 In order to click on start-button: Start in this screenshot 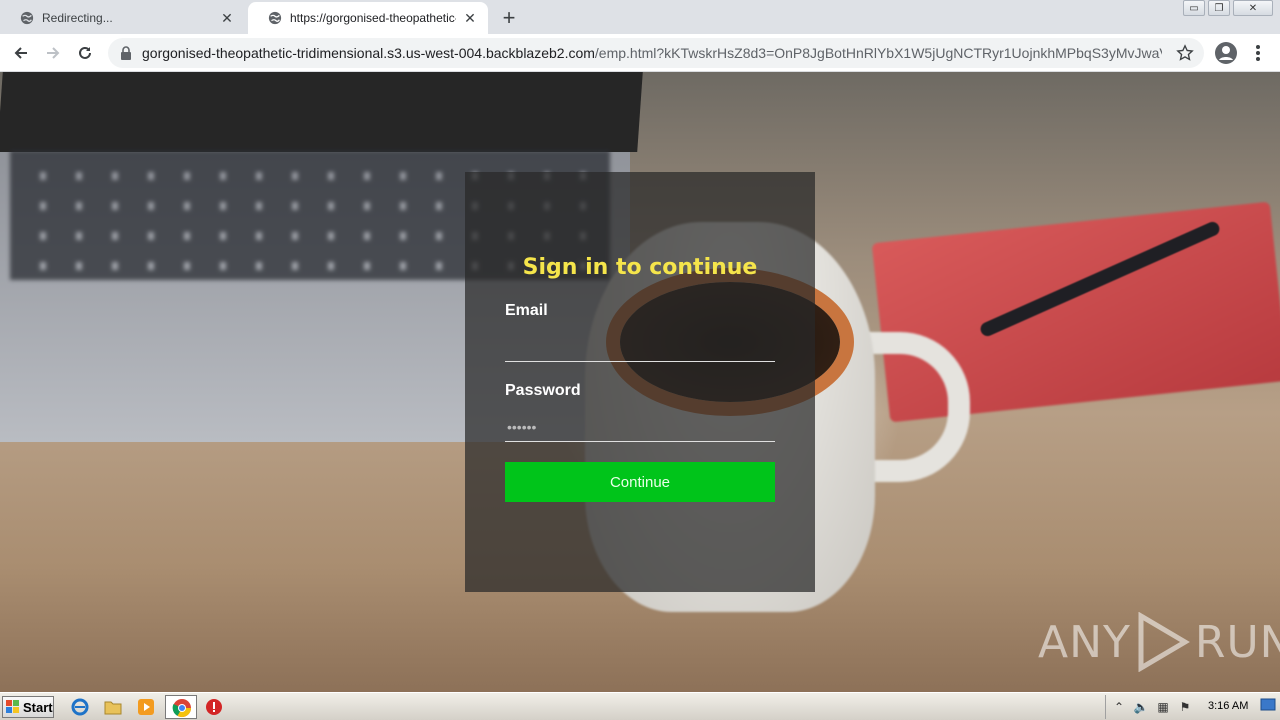, I will do `click(28, 707)`.